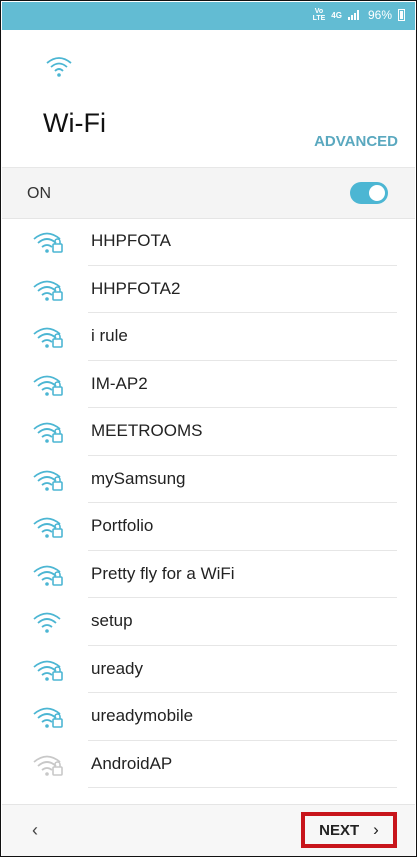  Describe the element at coordinates (163, 573) in the screenshot. I see `wifi-network-name: Pretty fly for a WiFi` at that location.